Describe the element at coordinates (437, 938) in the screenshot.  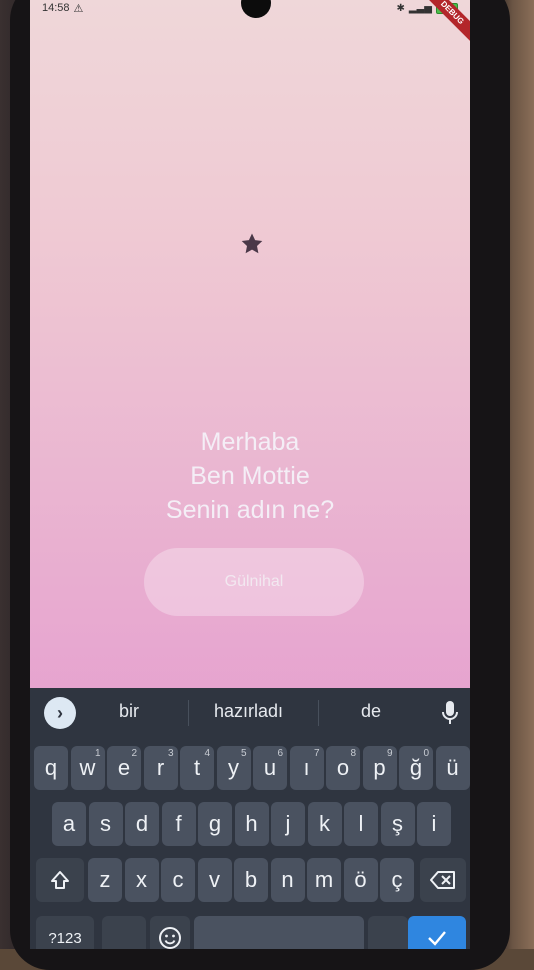
I see `check-icon` at that location.